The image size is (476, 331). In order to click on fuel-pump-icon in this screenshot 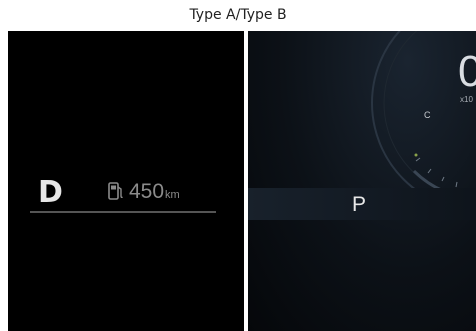, I will do `click(115, 191)`.